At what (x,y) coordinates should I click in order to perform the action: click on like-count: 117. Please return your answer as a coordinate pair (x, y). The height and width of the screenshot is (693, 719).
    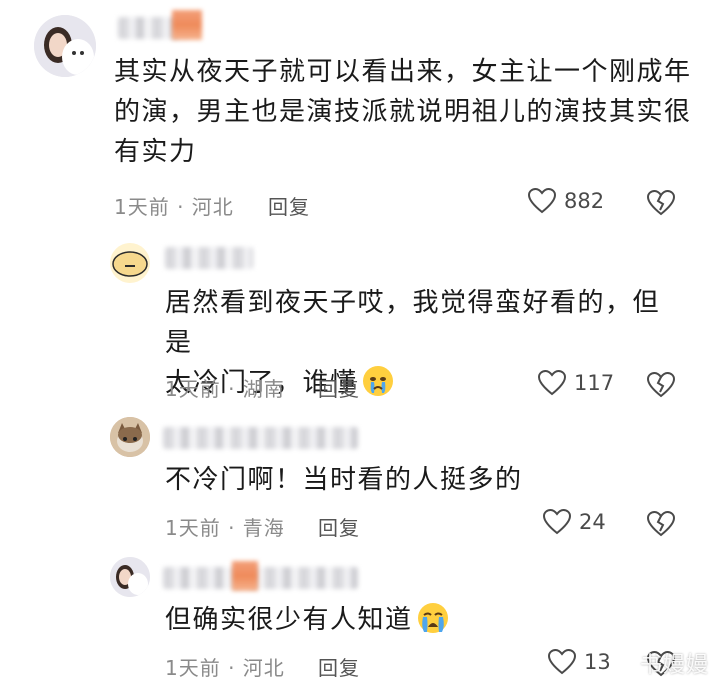
    Looking at the image, I should click on (594, 383).